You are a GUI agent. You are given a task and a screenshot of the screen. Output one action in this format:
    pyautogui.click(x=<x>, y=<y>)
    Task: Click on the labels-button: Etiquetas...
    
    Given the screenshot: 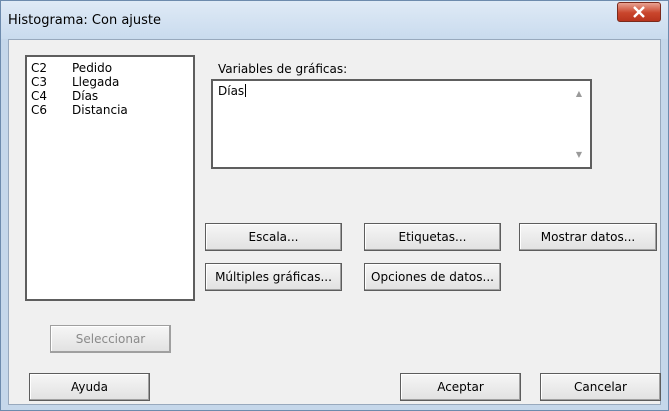 What is the action you would take?
    pyautogui.click(x=432, y=237)
    